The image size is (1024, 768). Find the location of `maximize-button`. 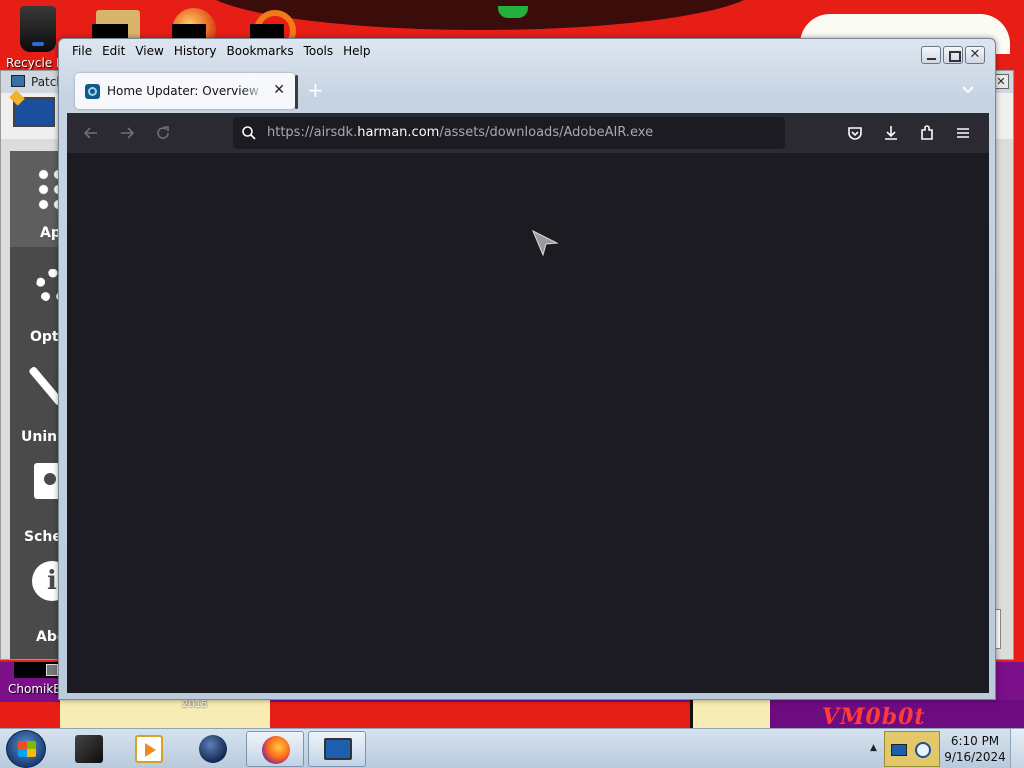

maximize-button is located at coordinates (953, 55).